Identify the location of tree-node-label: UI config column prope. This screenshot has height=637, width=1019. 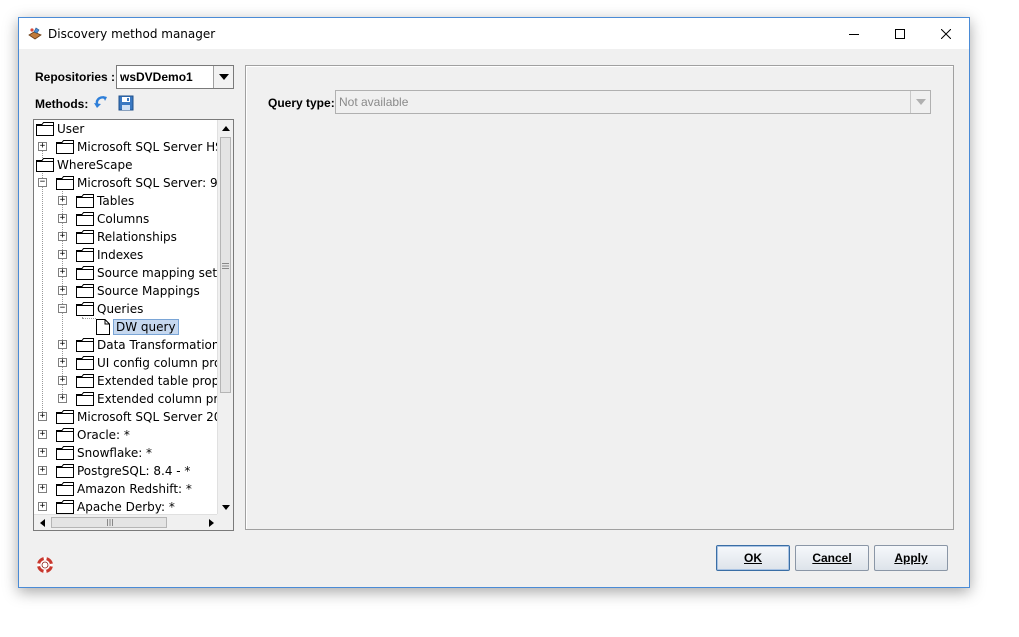
(158, 363).